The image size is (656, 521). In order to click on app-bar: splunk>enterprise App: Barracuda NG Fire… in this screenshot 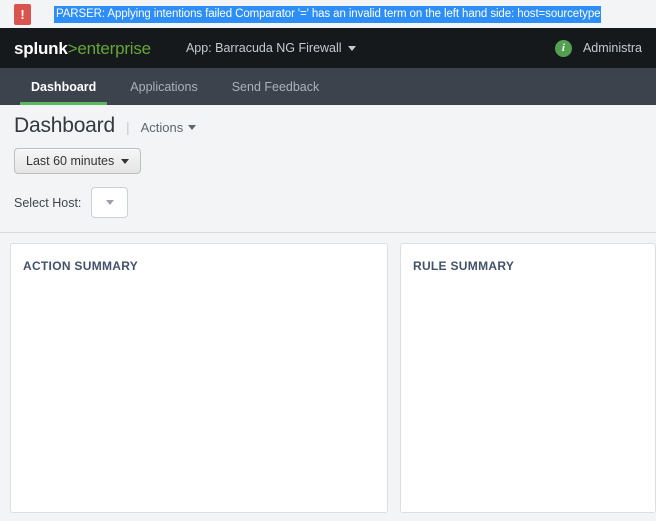, I will do `click(328, 48)`.